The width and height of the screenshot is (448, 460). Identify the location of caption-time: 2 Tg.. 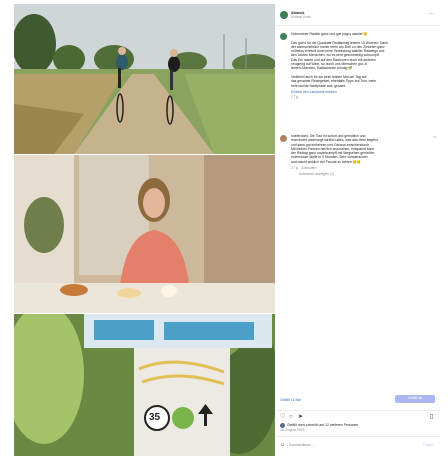
(295, 97).